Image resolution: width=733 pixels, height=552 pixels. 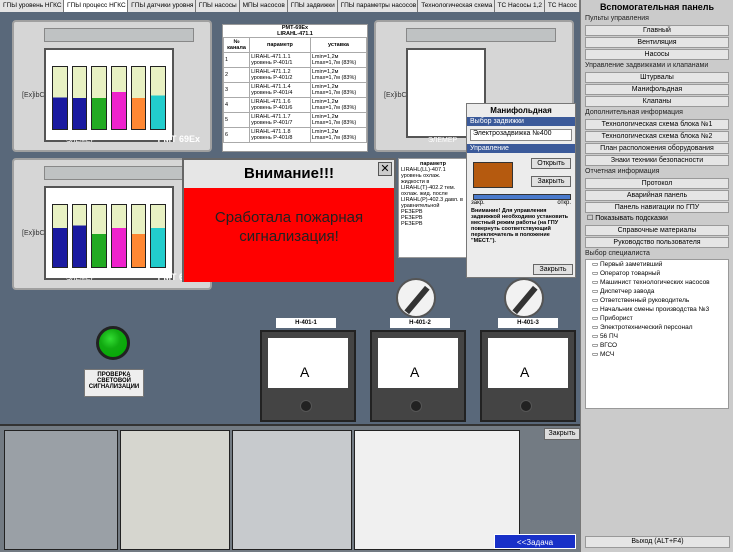 What do you see at coordinates (657, 195) in the screenshot?
I see `side-button: Аварийная панель` at bounding box center [657, 195].